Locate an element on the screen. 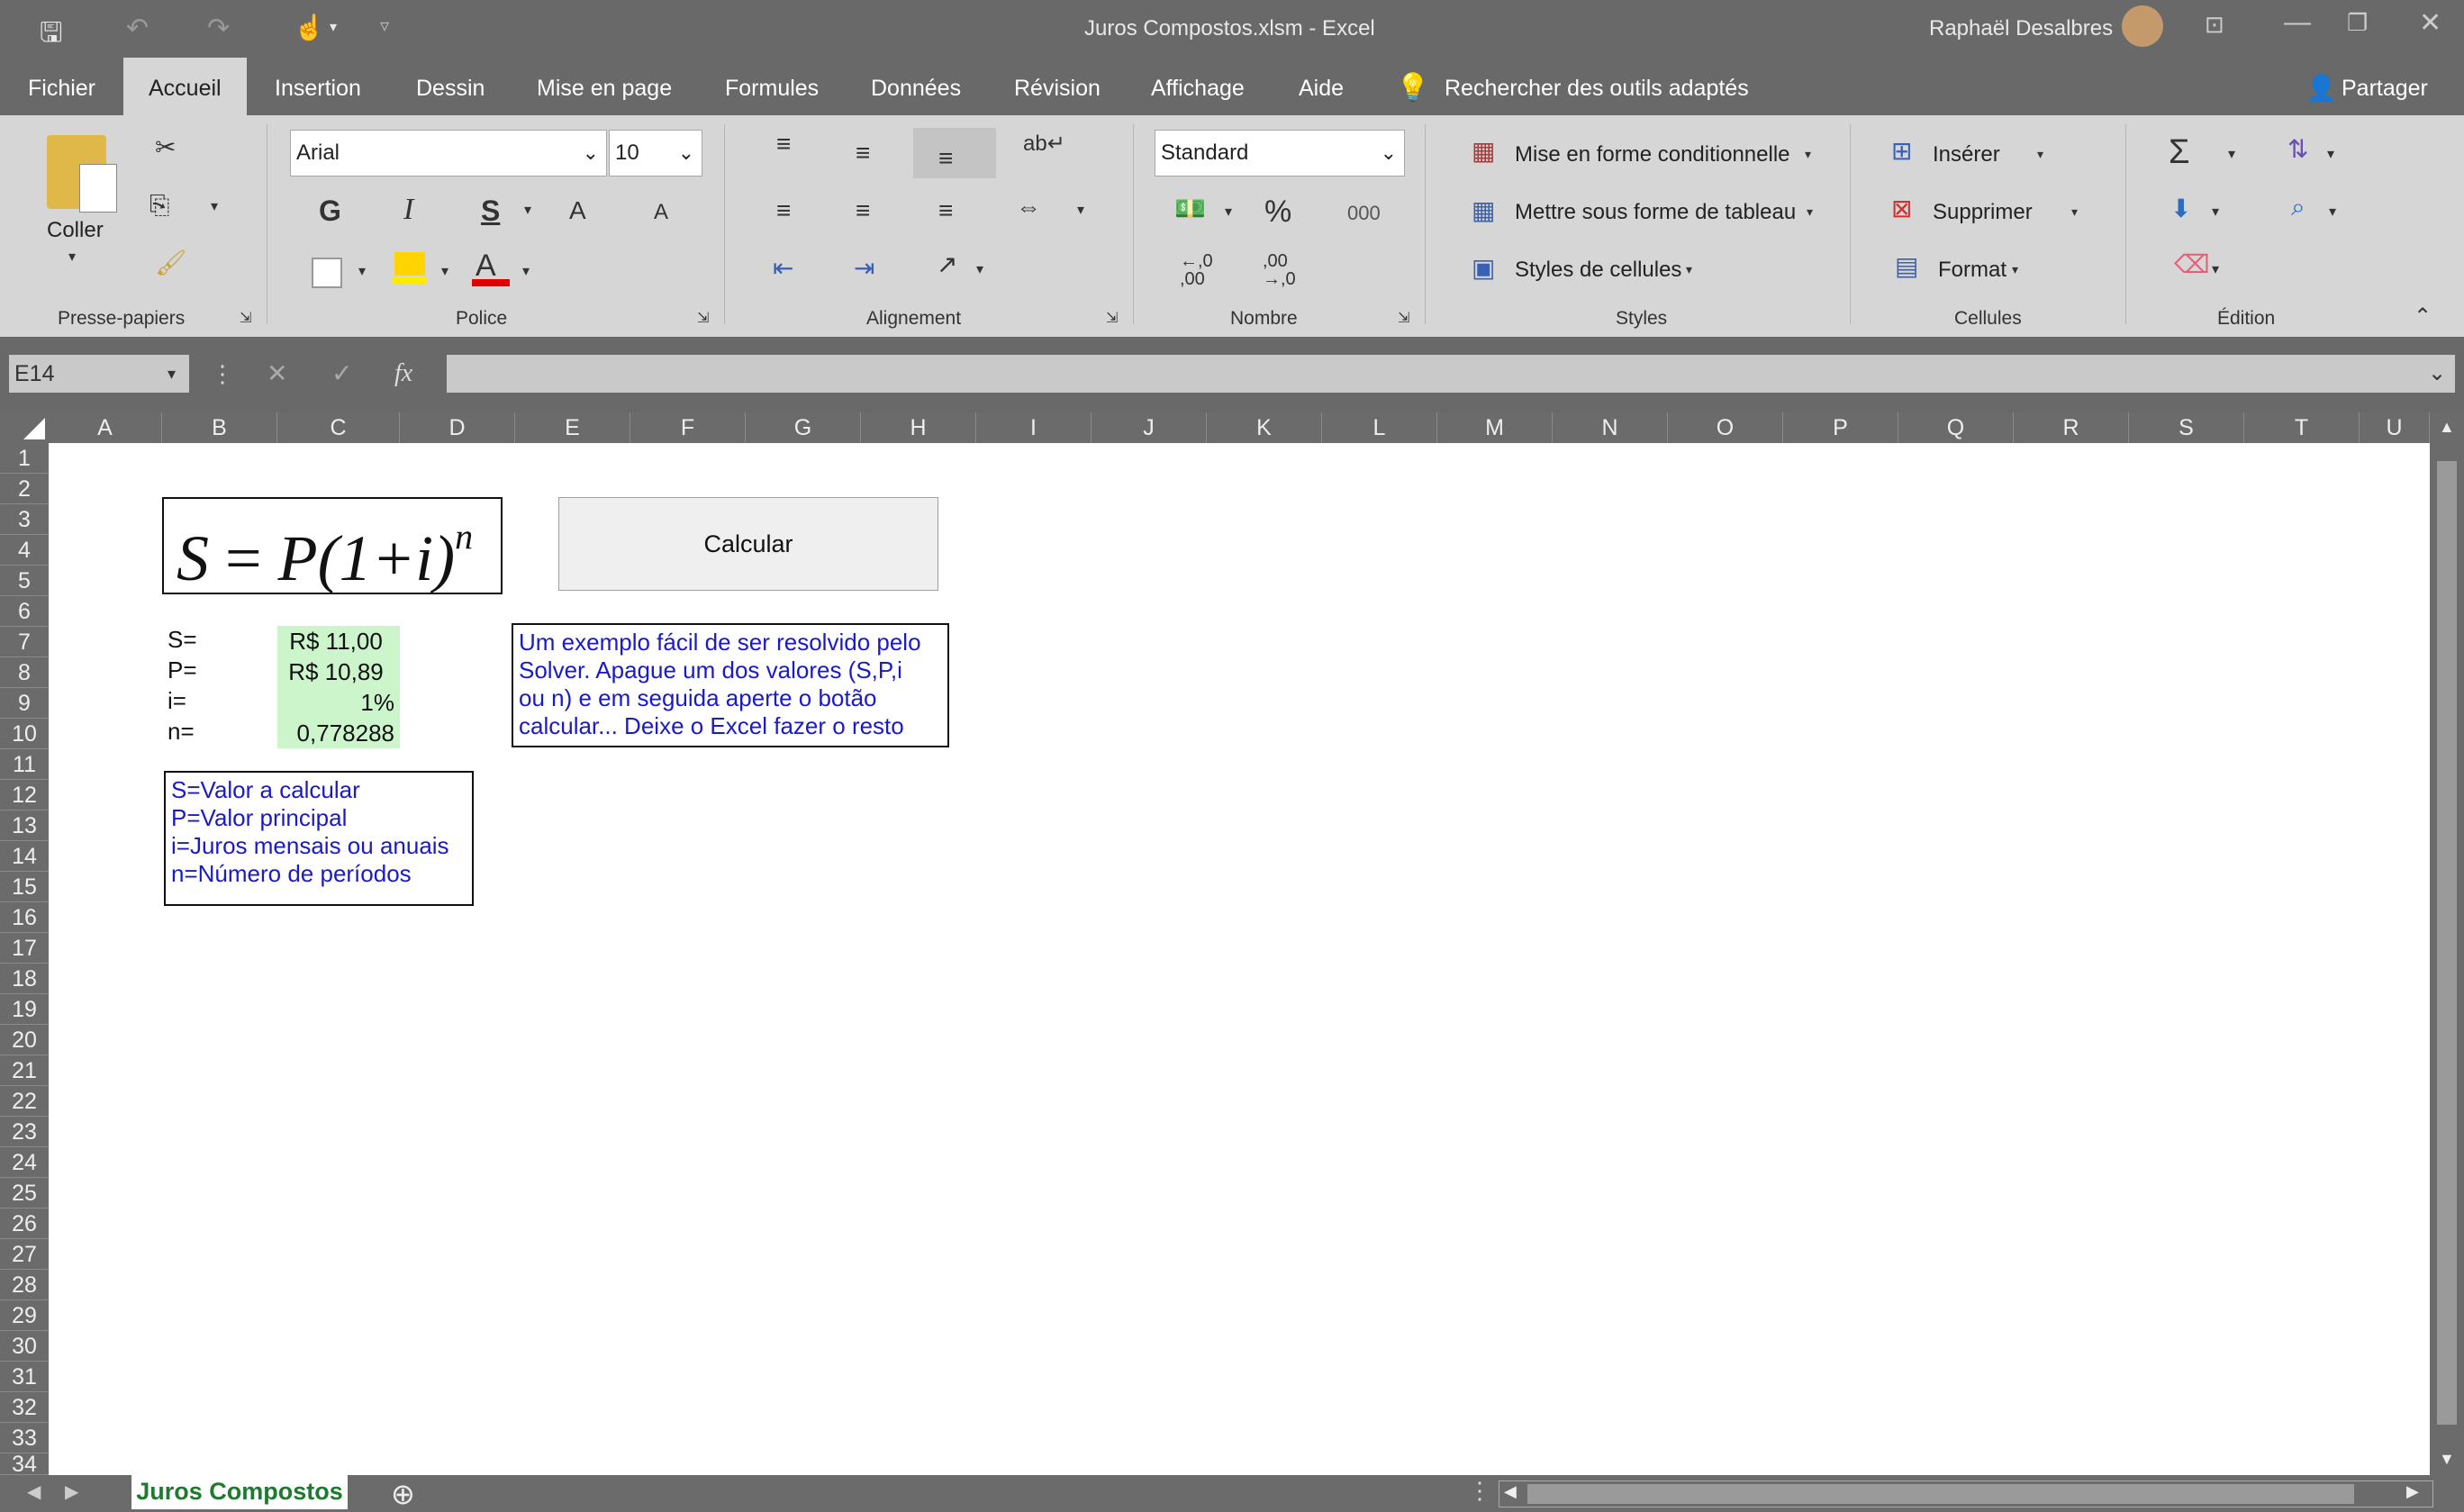 The image size is (2464, 1512). increase-indent-icon: ⇥ is located at coordinates (864, 268).